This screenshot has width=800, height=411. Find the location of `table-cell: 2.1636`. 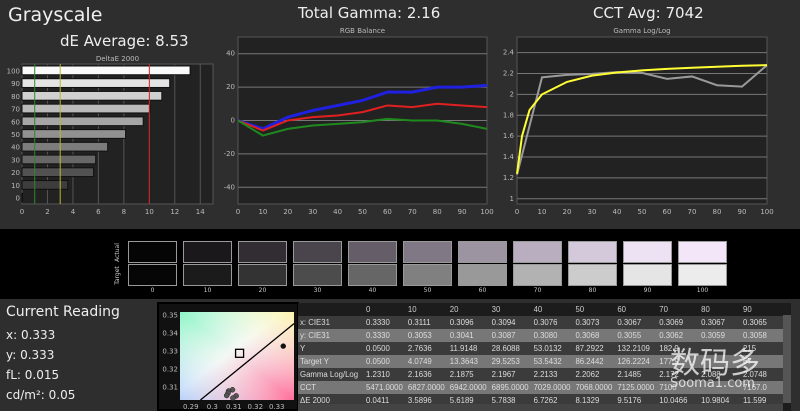

table-cell: 2.1636 is located at coordinates (419, 374).